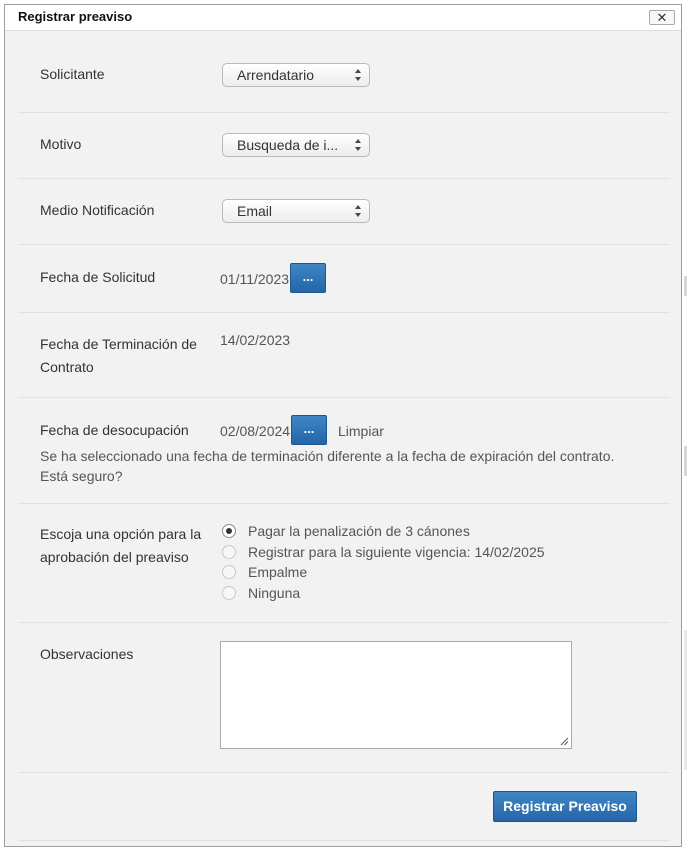 The height and width of the screenshot is (847, 687). I want to click on label-motivo: Motivo, so click(61, 144).